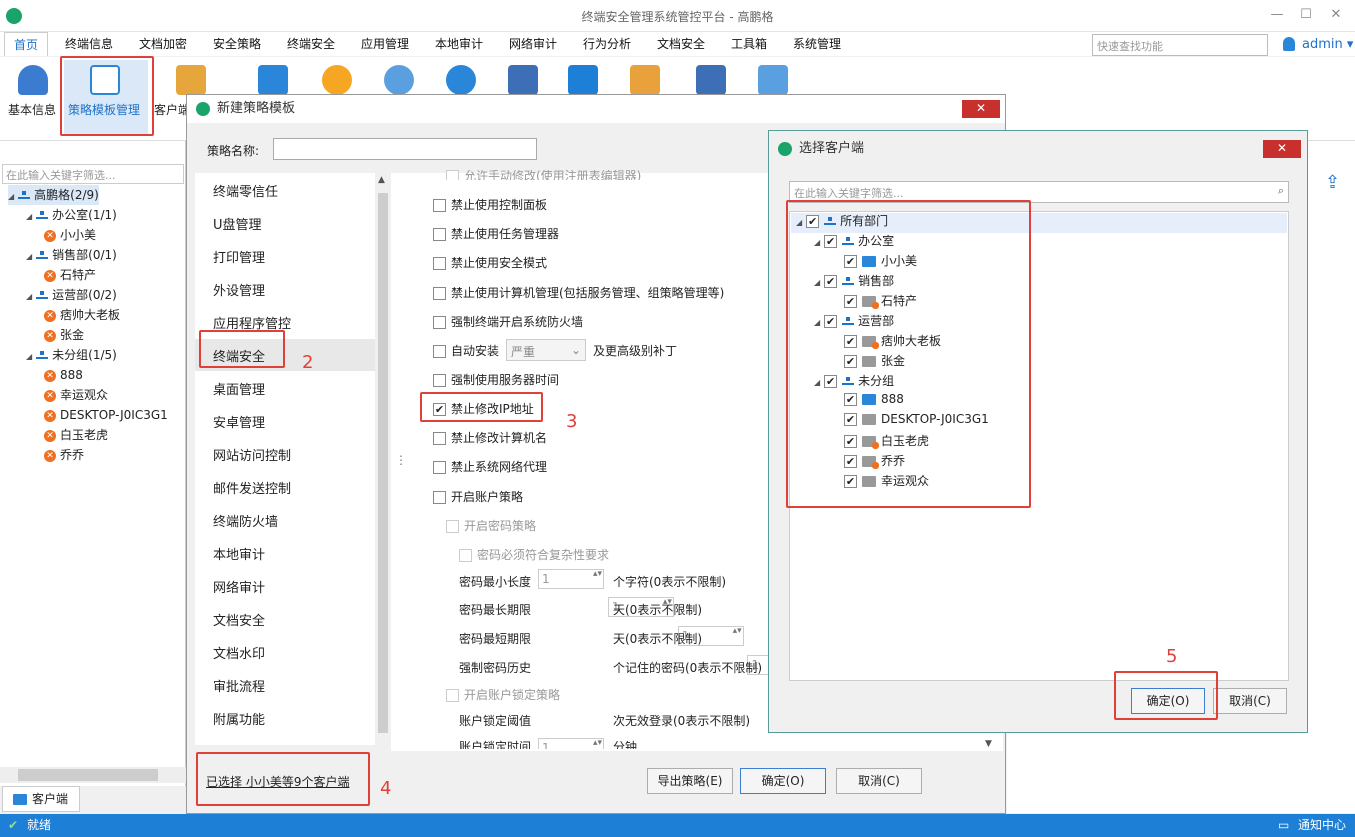 This screenshot has width=1355, height=837. What do you see at coordinates (70, 235) in the screenshot?
I see `tree-client: ✕ 小小美` at bounding box center [70, 235].